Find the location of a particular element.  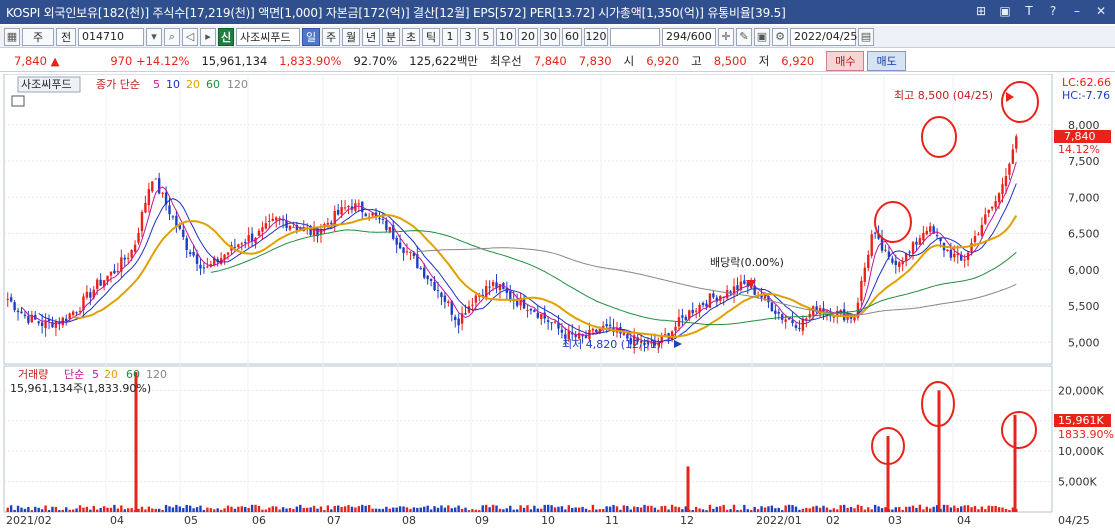

settings-icon: ⚙ is located at coordinates (780, 36).